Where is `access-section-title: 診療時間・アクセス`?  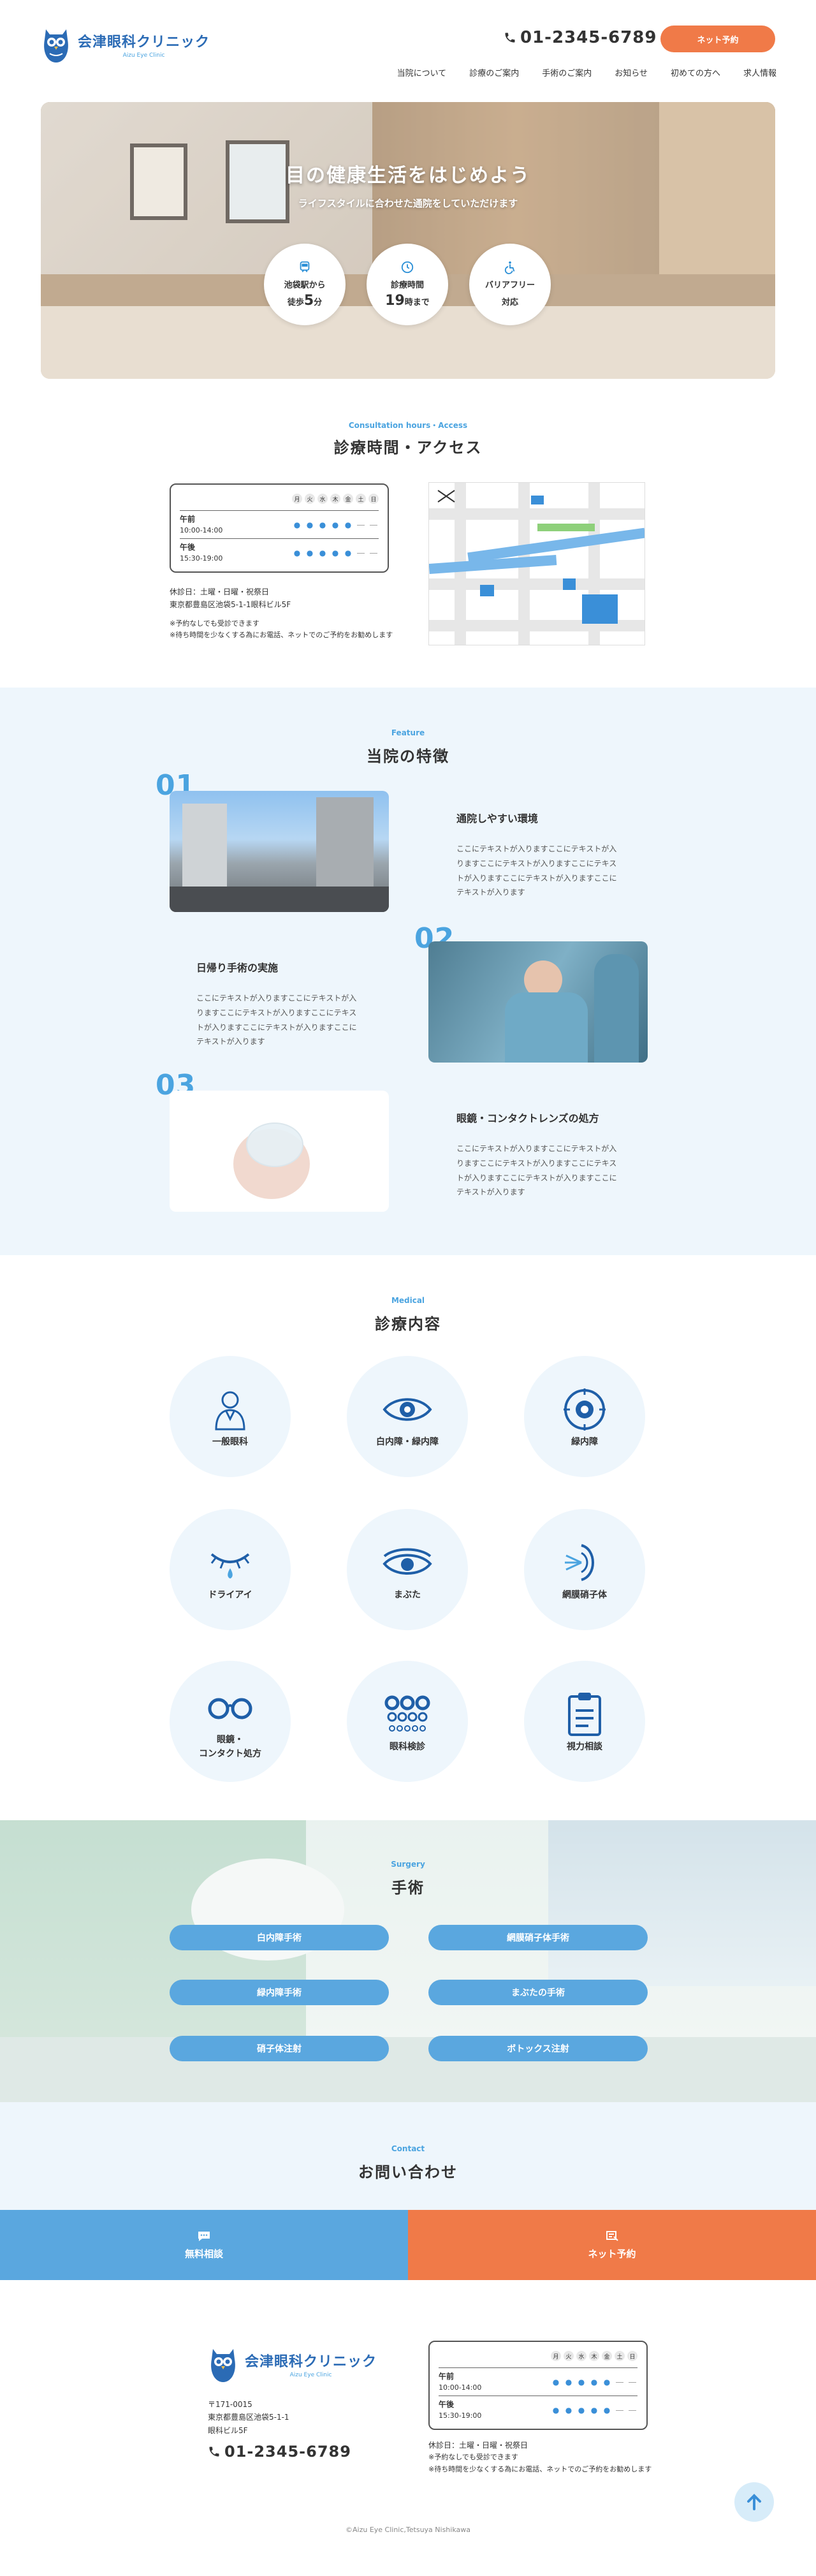 access-section-title: 診療時間・アクセス is located at coordinates (408, 448).